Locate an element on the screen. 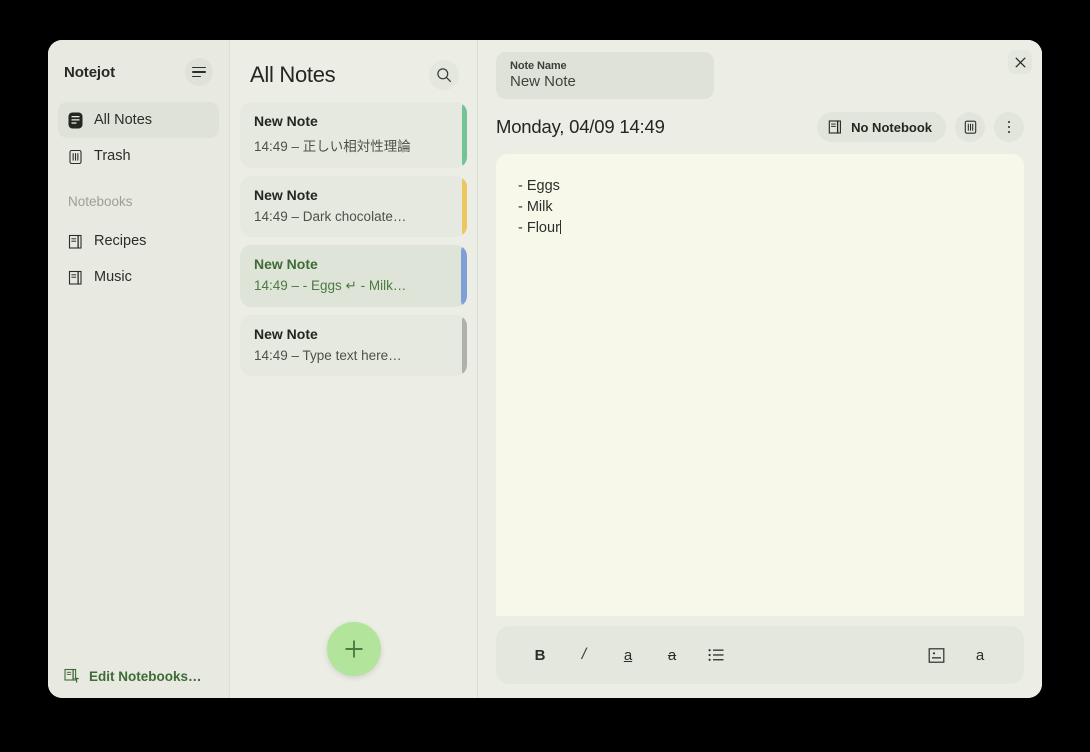 Image resolution: width=1090 pixels, height=752 pixels. app-title: Notejot is located at coordinates (89, 72).